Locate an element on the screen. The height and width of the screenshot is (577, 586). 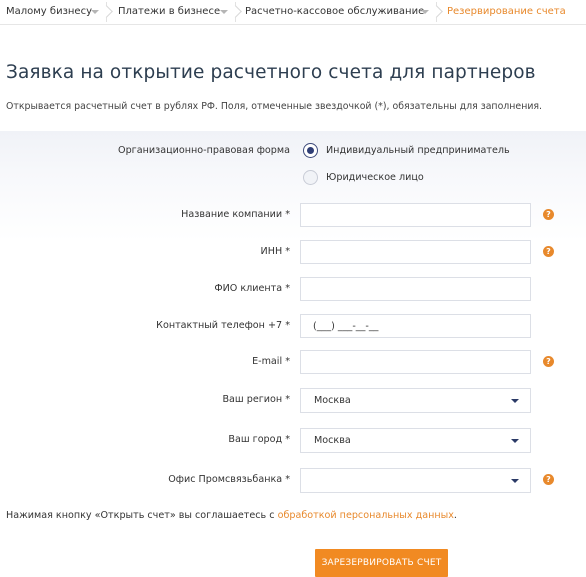
radio-individual-entrepreneur-label: Индивидуальный предприниматель is located at coordinates (418, 150).